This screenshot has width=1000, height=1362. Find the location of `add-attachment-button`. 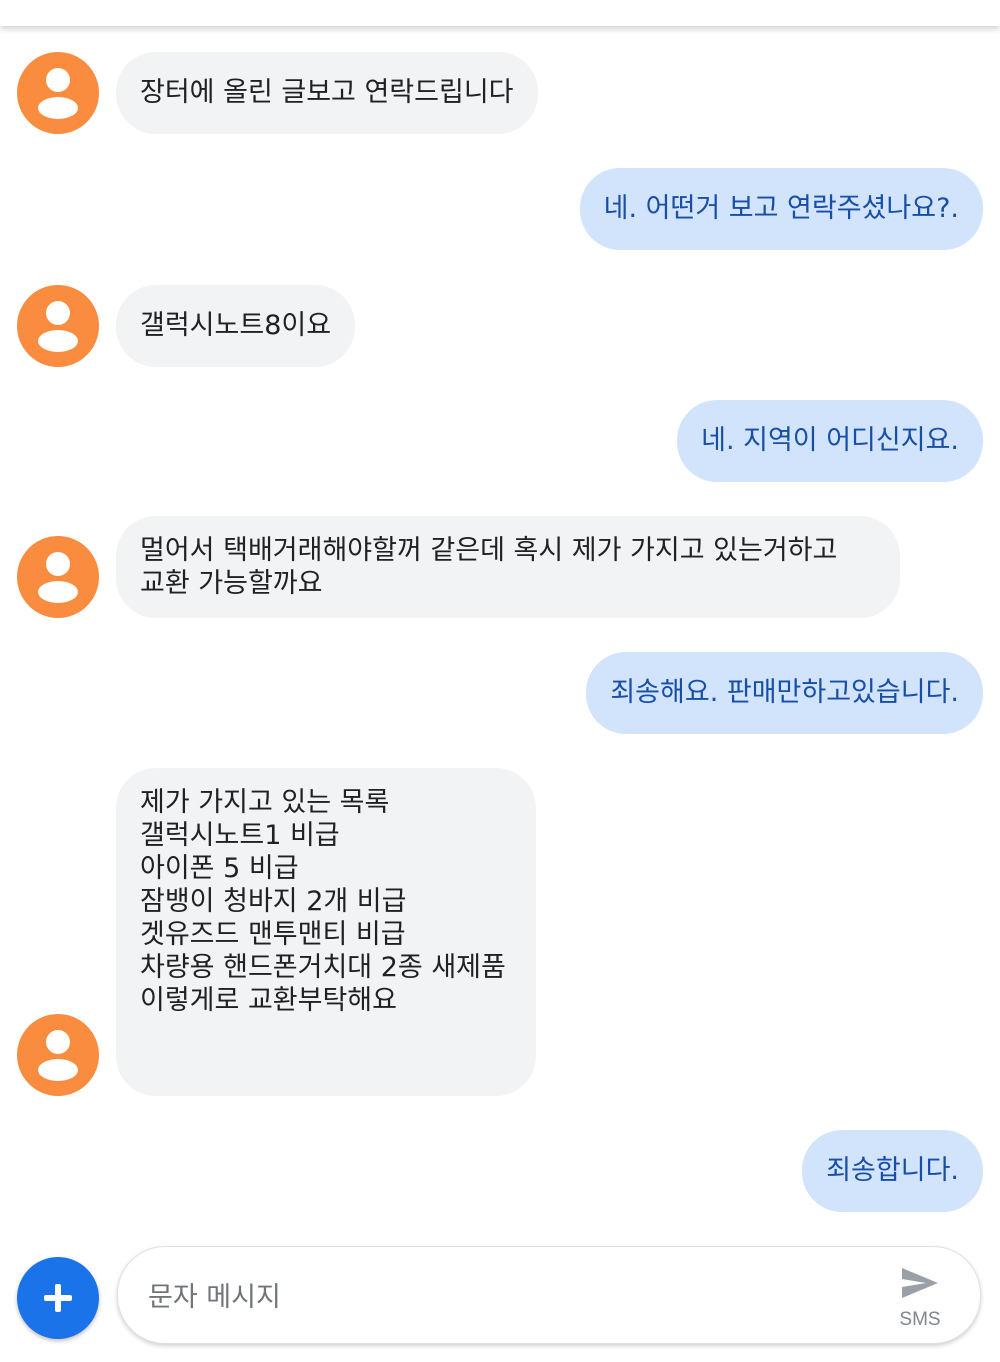

add-attachment-button is located at coordinates (58, 1298).